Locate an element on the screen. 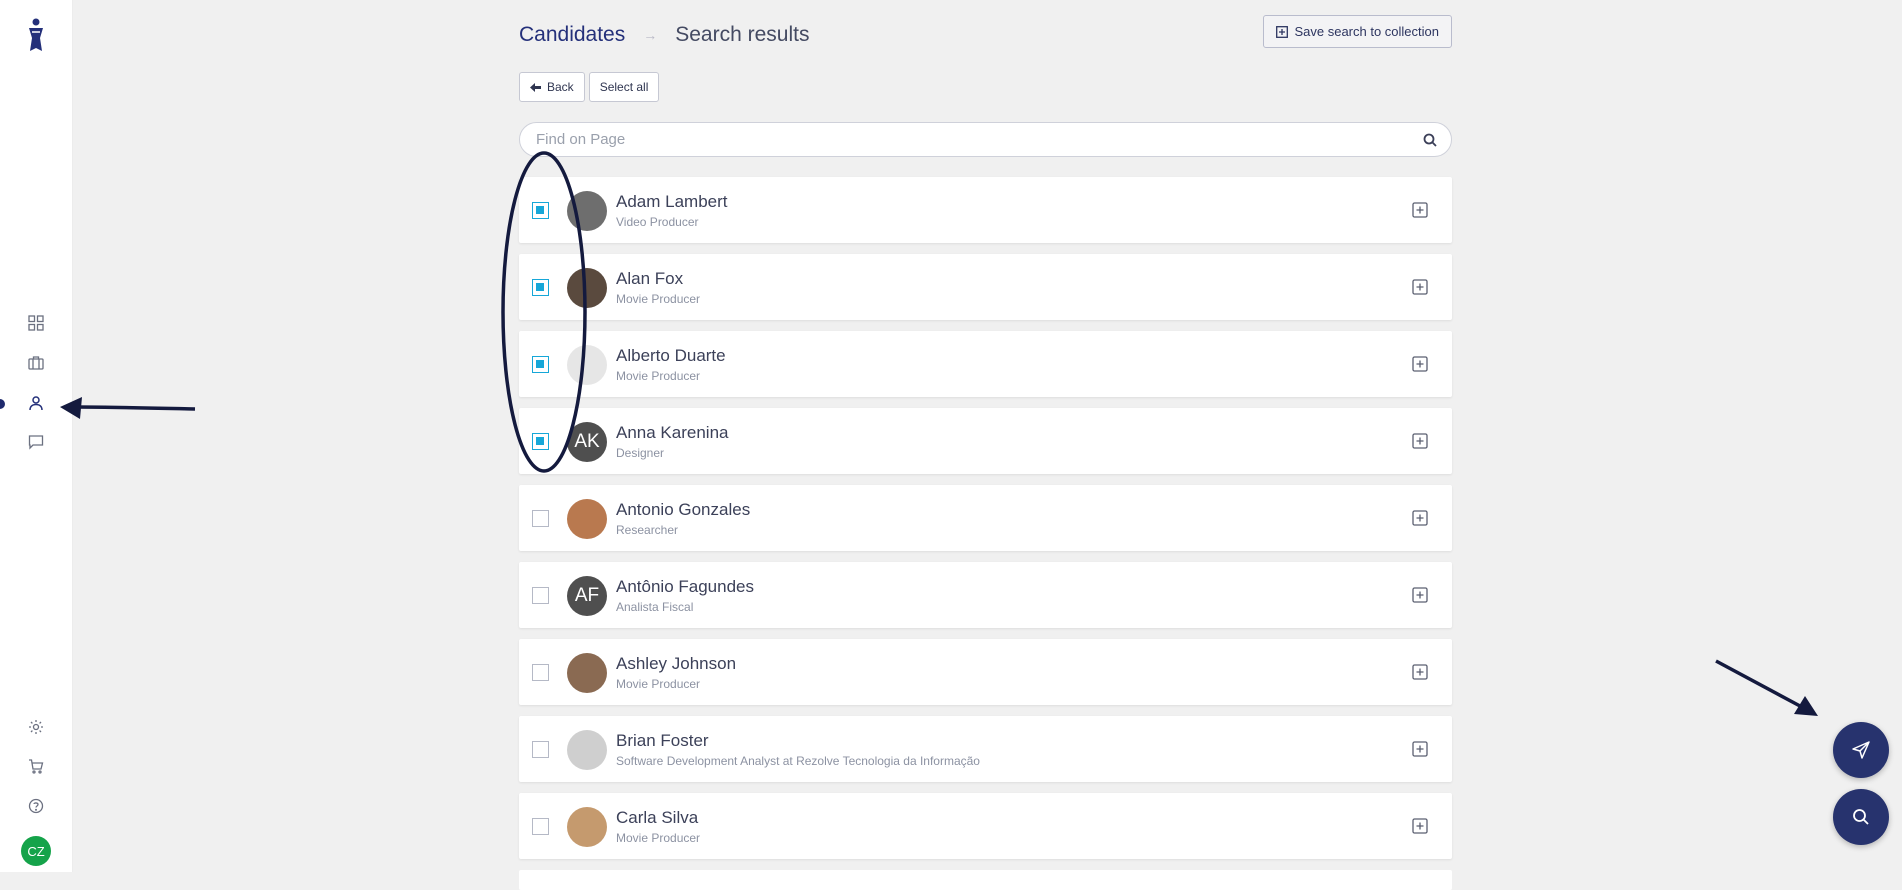 The image size is (1902, 890). candidate-row: Alan Fox Movie Producer is located at coordinates (985, 287).